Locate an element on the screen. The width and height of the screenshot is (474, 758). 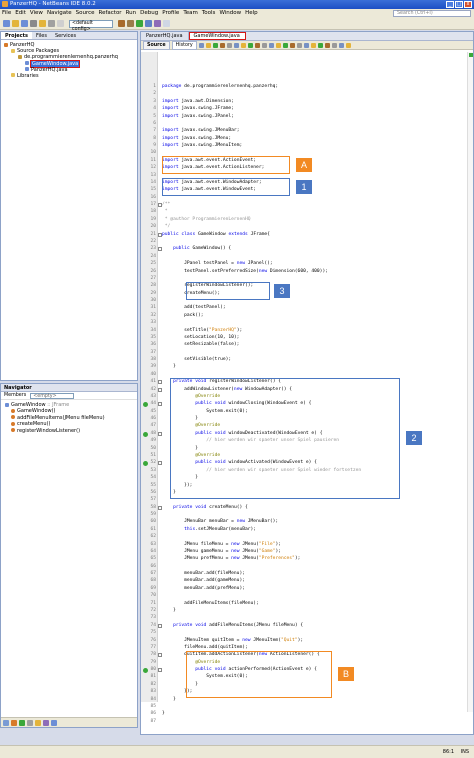
undo-icon is located at coordinates (33, 23).